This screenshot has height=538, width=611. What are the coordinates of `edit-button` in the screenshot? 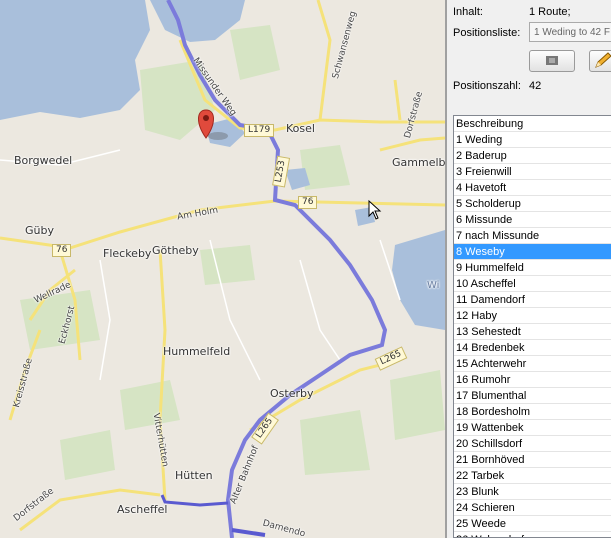 It's located at (600, 61).